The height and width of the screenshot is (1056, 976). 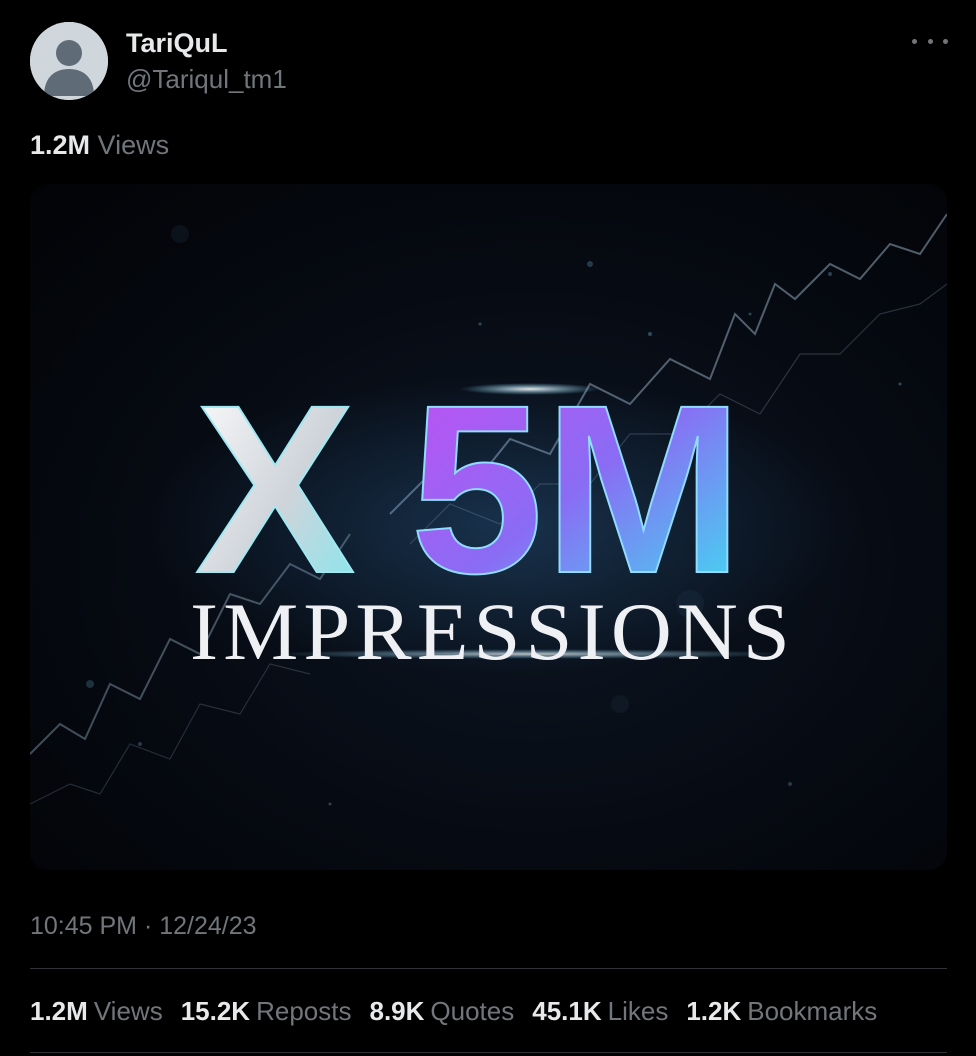 What do you see at coordinates (472, 1011) in the screenshot?
I see `stat-label: Quotes` at bounding box center [472, 1011].